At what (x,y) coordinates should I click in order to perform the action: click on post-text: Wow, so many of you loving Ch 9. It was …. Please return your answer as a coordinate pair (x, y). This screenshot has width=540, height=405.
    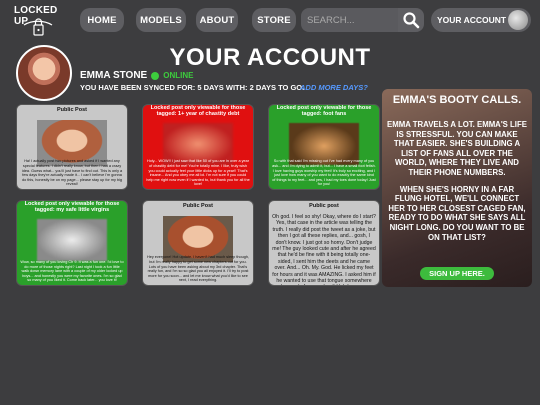
    Looking at the image, I should click on (72, 271).